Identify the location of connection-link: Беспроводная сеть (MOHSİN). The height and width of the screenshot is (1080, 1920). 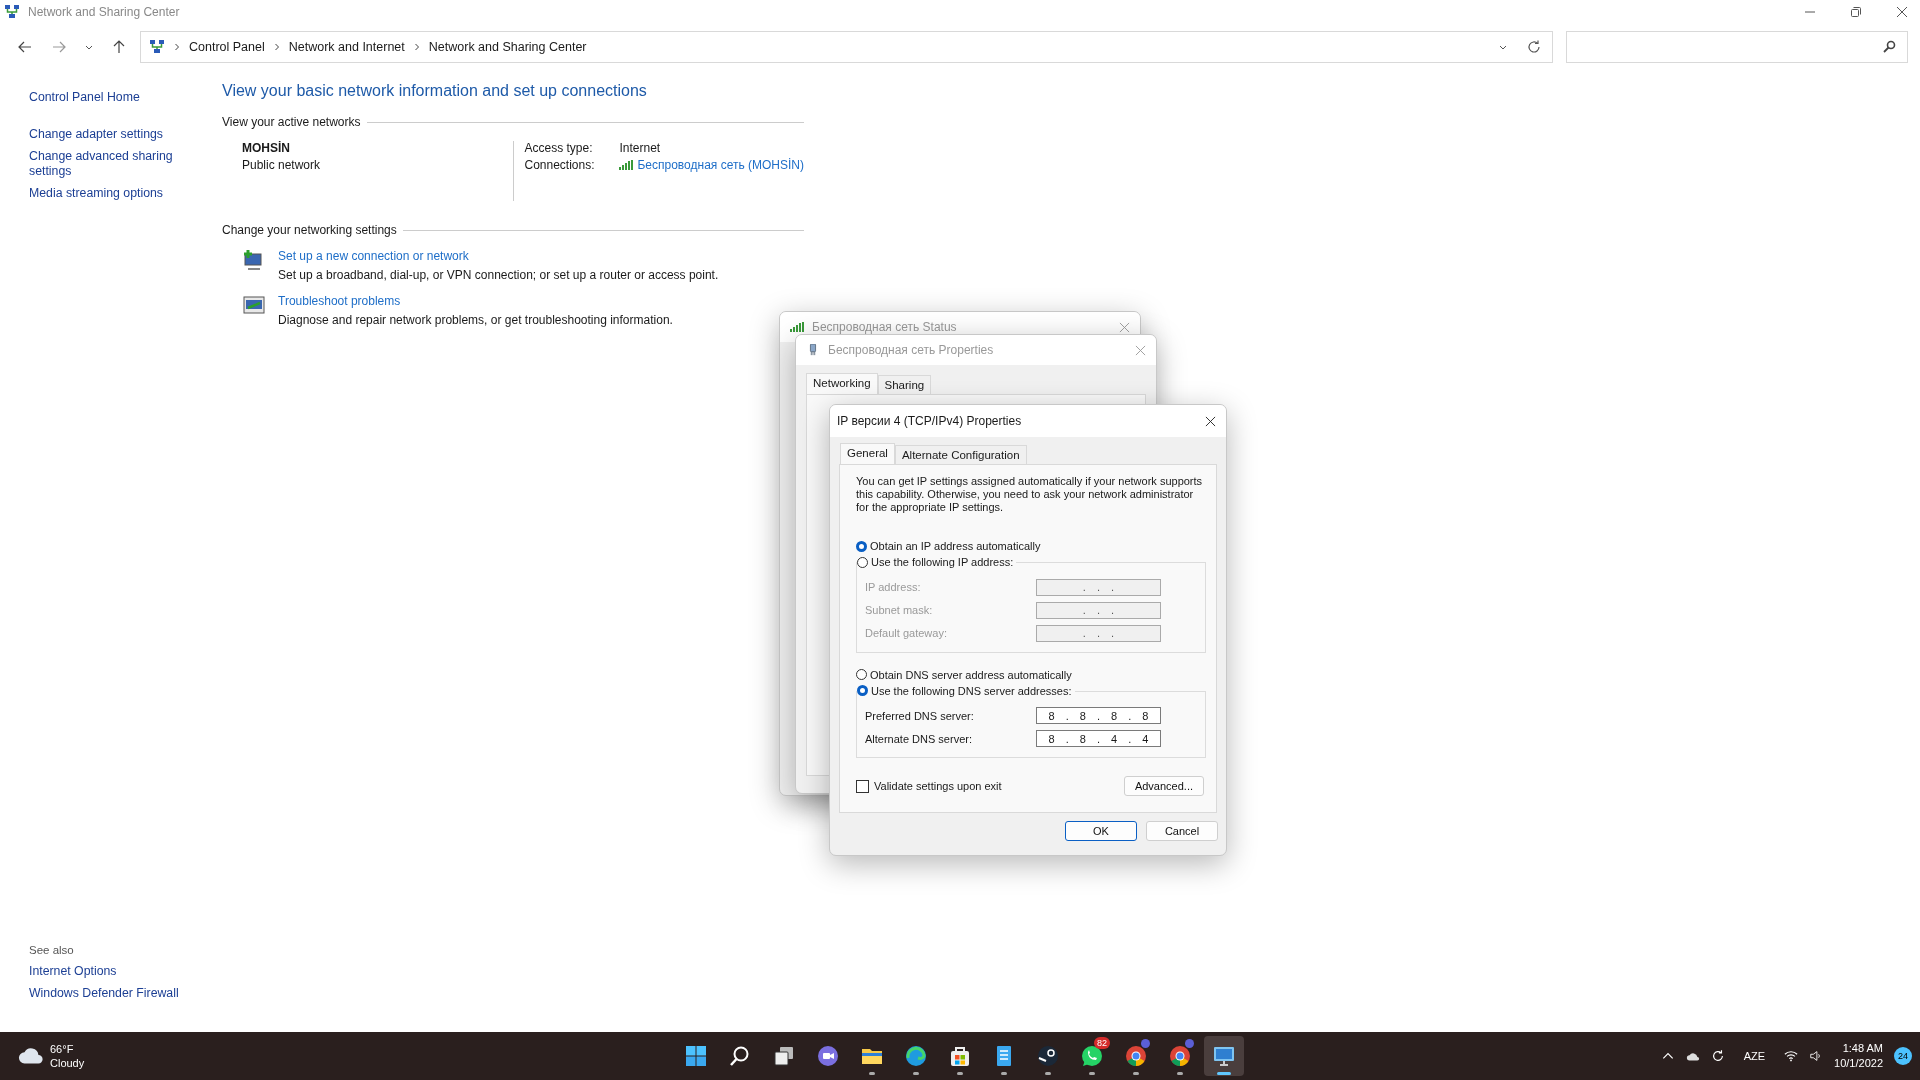
(720, 165).